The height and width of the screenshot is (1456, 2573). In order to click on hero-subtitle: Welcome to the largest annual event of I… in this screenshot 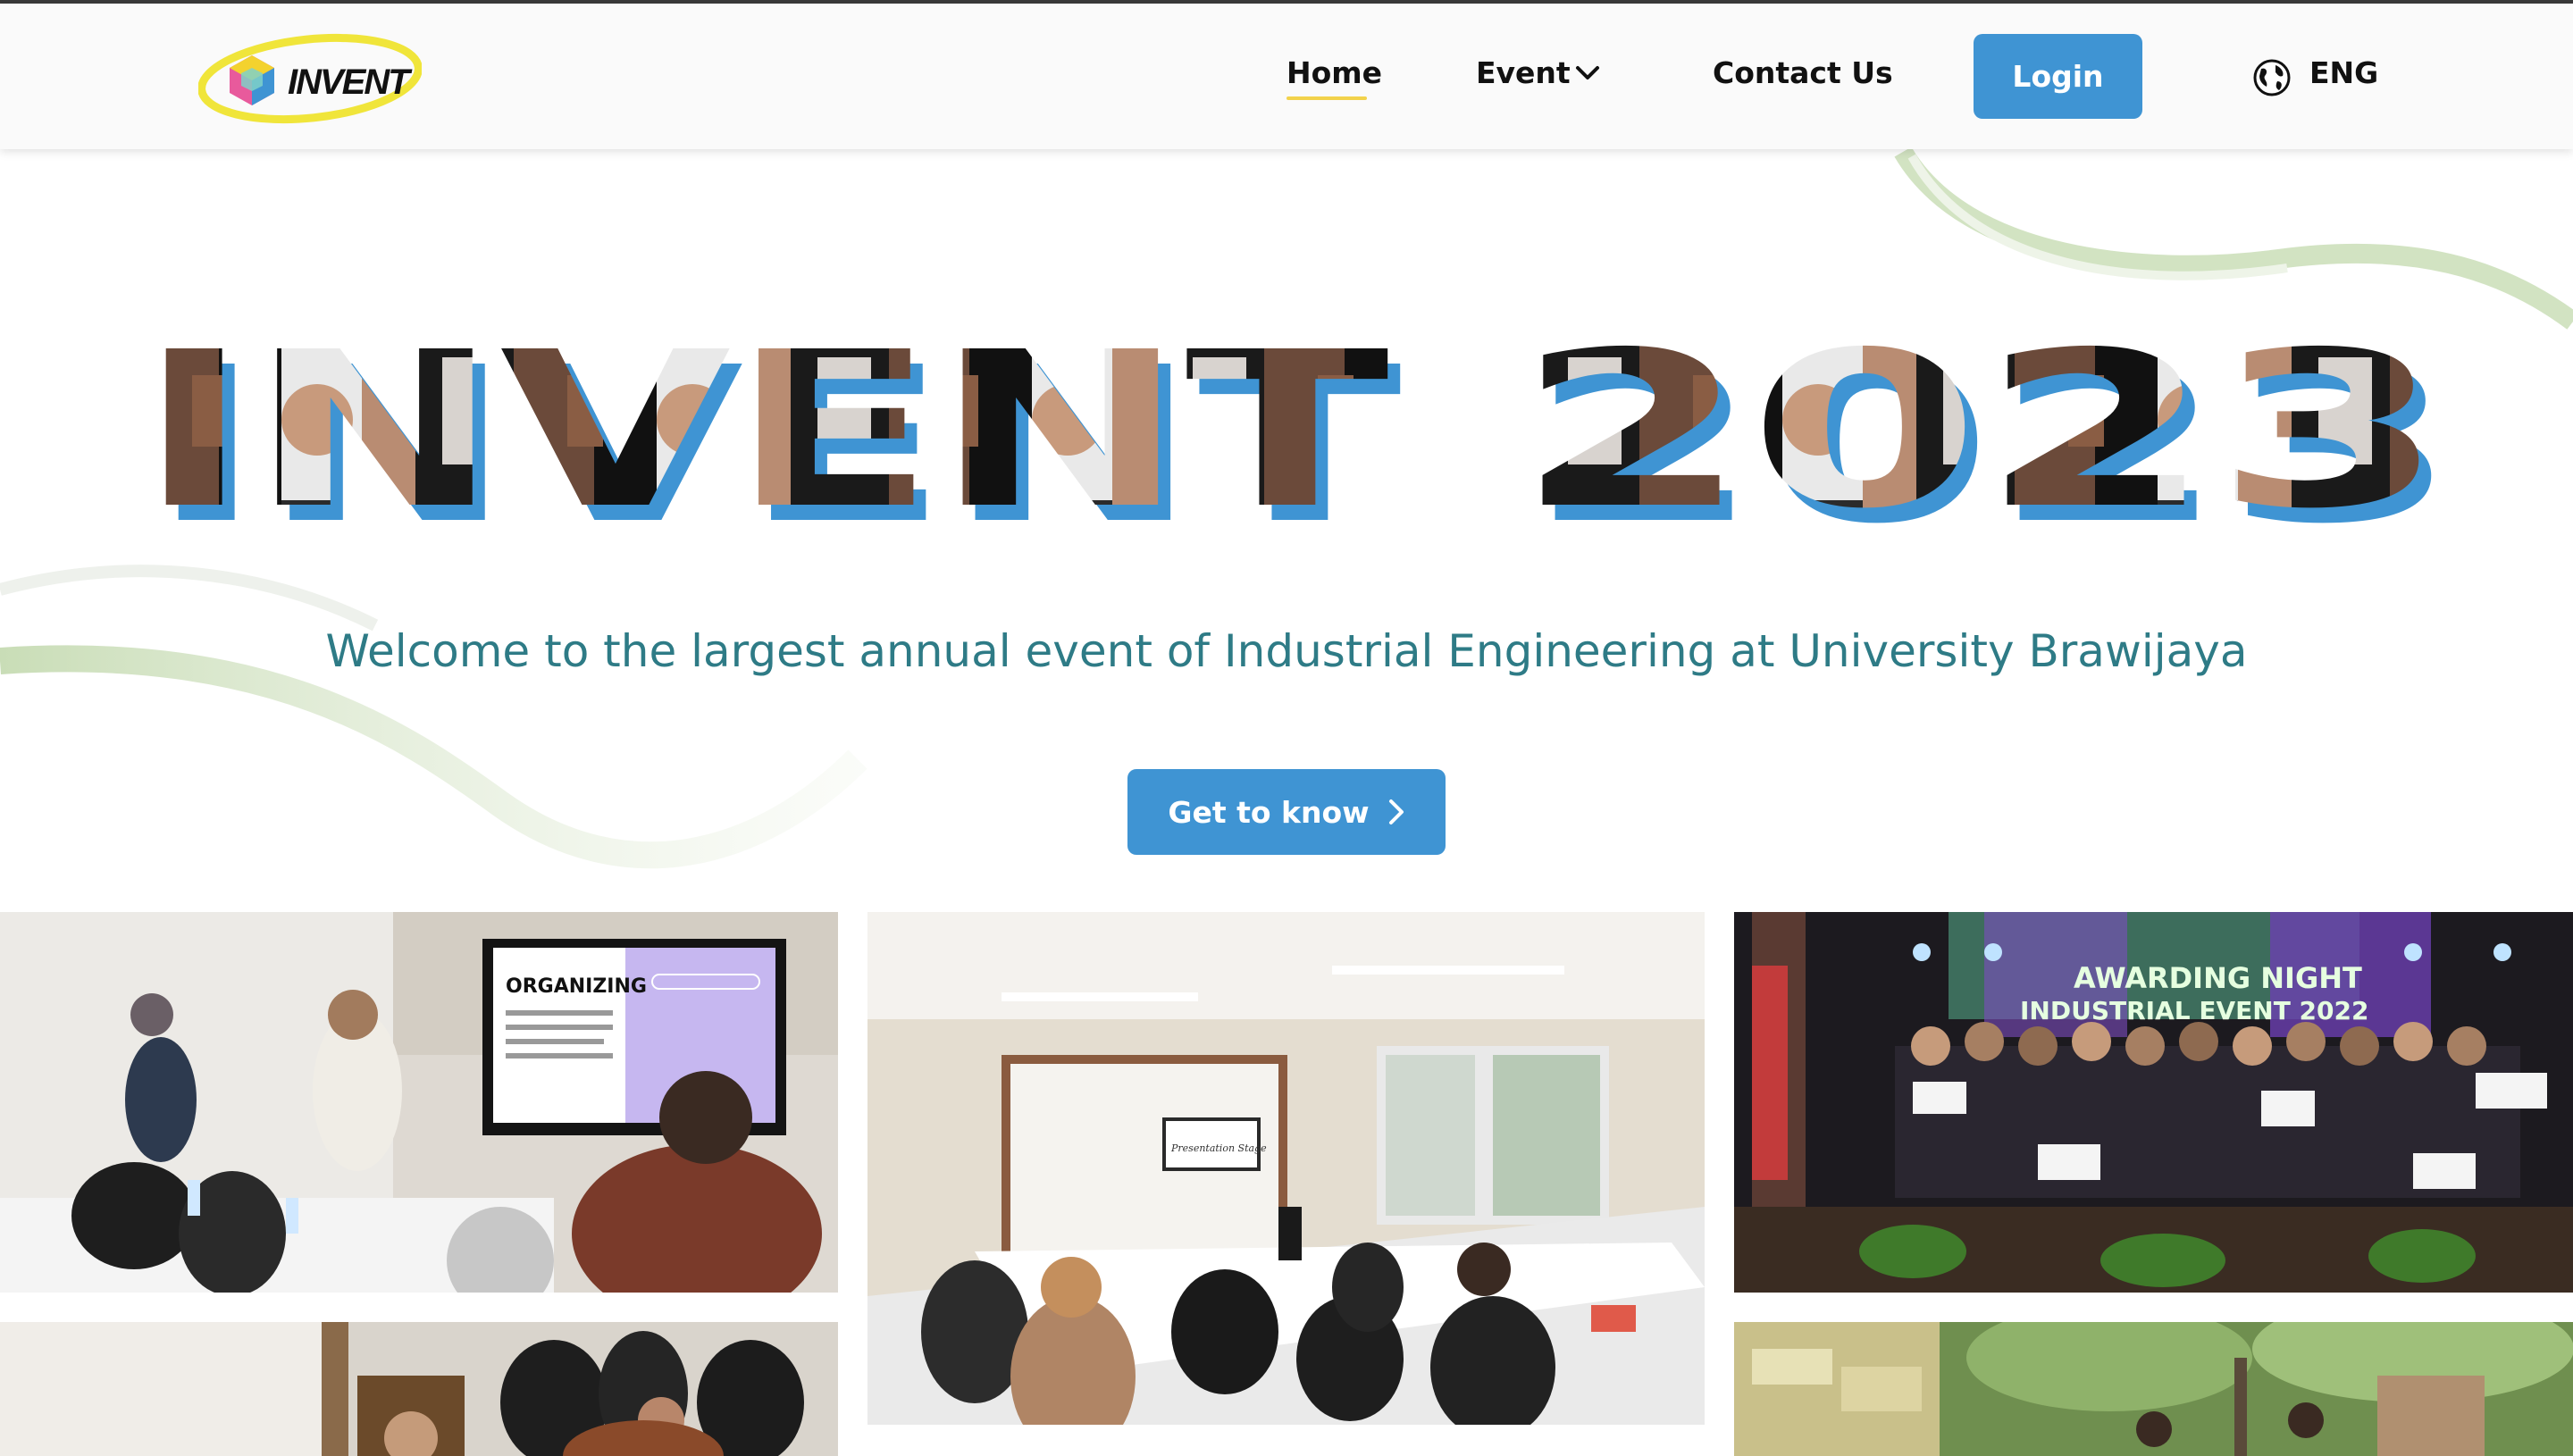, I will do `click(1286, 651)`.